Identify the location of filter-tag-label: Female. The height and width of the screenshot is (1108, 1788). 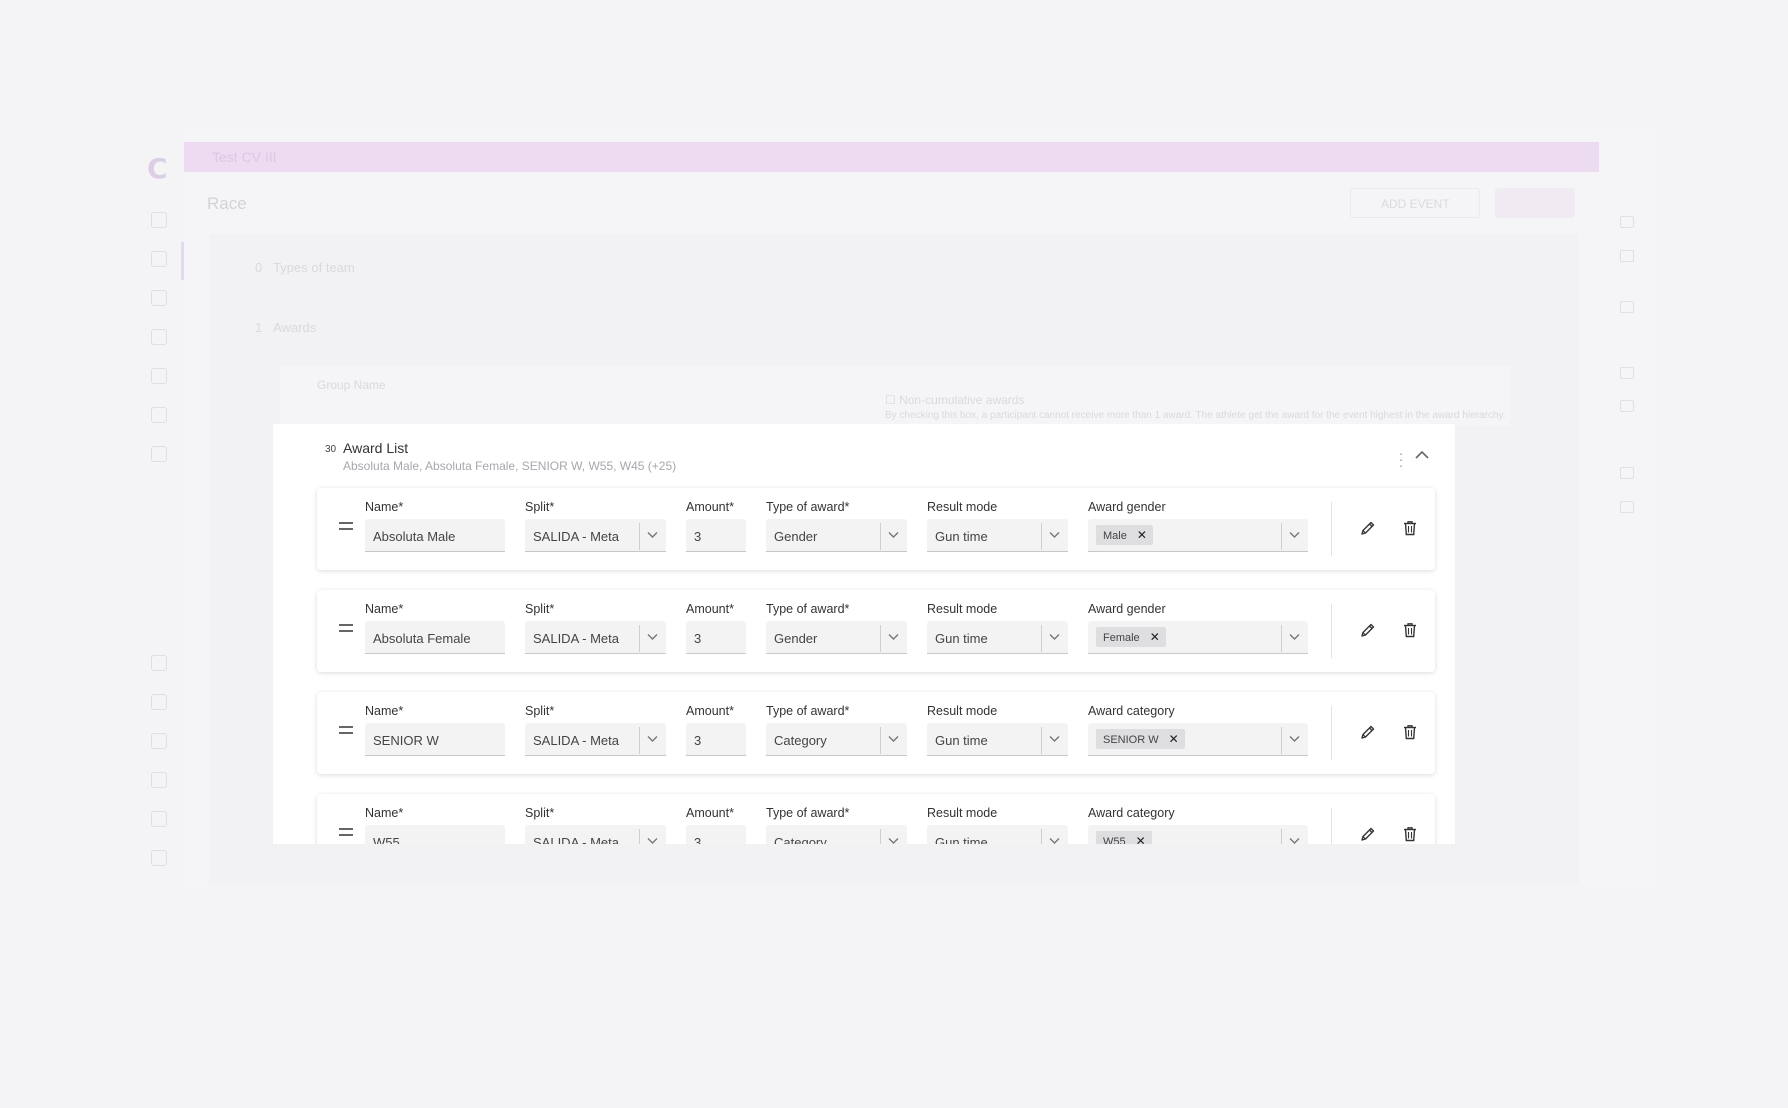
(1121, 638).